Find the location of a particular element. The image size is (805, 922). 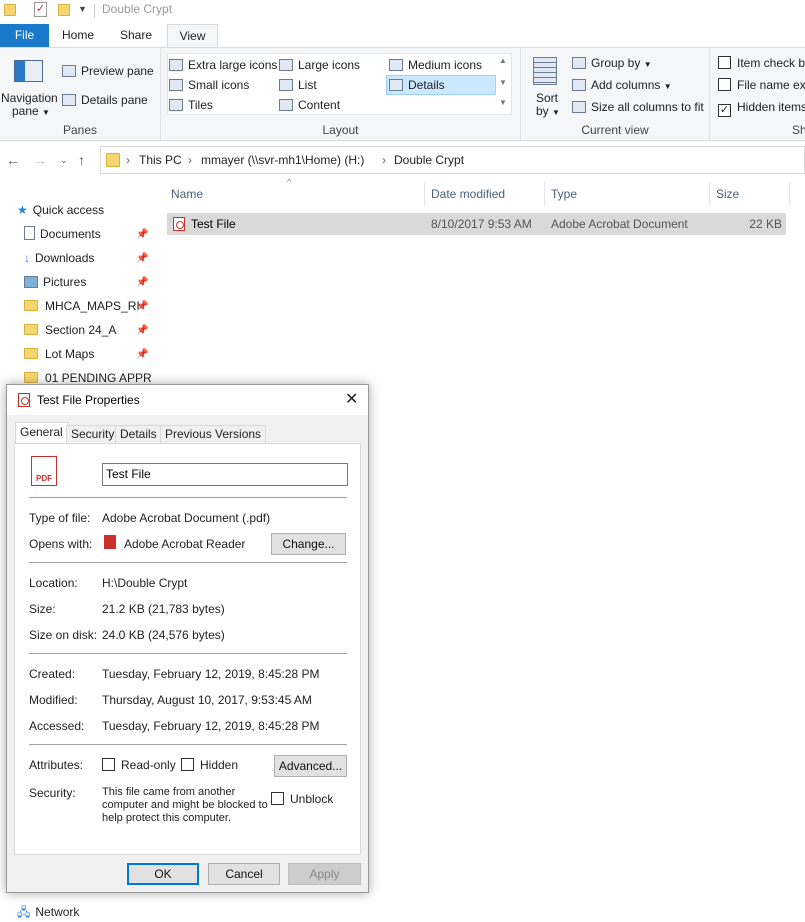

sort-by-label2: by is located at coordinates (542, 111).